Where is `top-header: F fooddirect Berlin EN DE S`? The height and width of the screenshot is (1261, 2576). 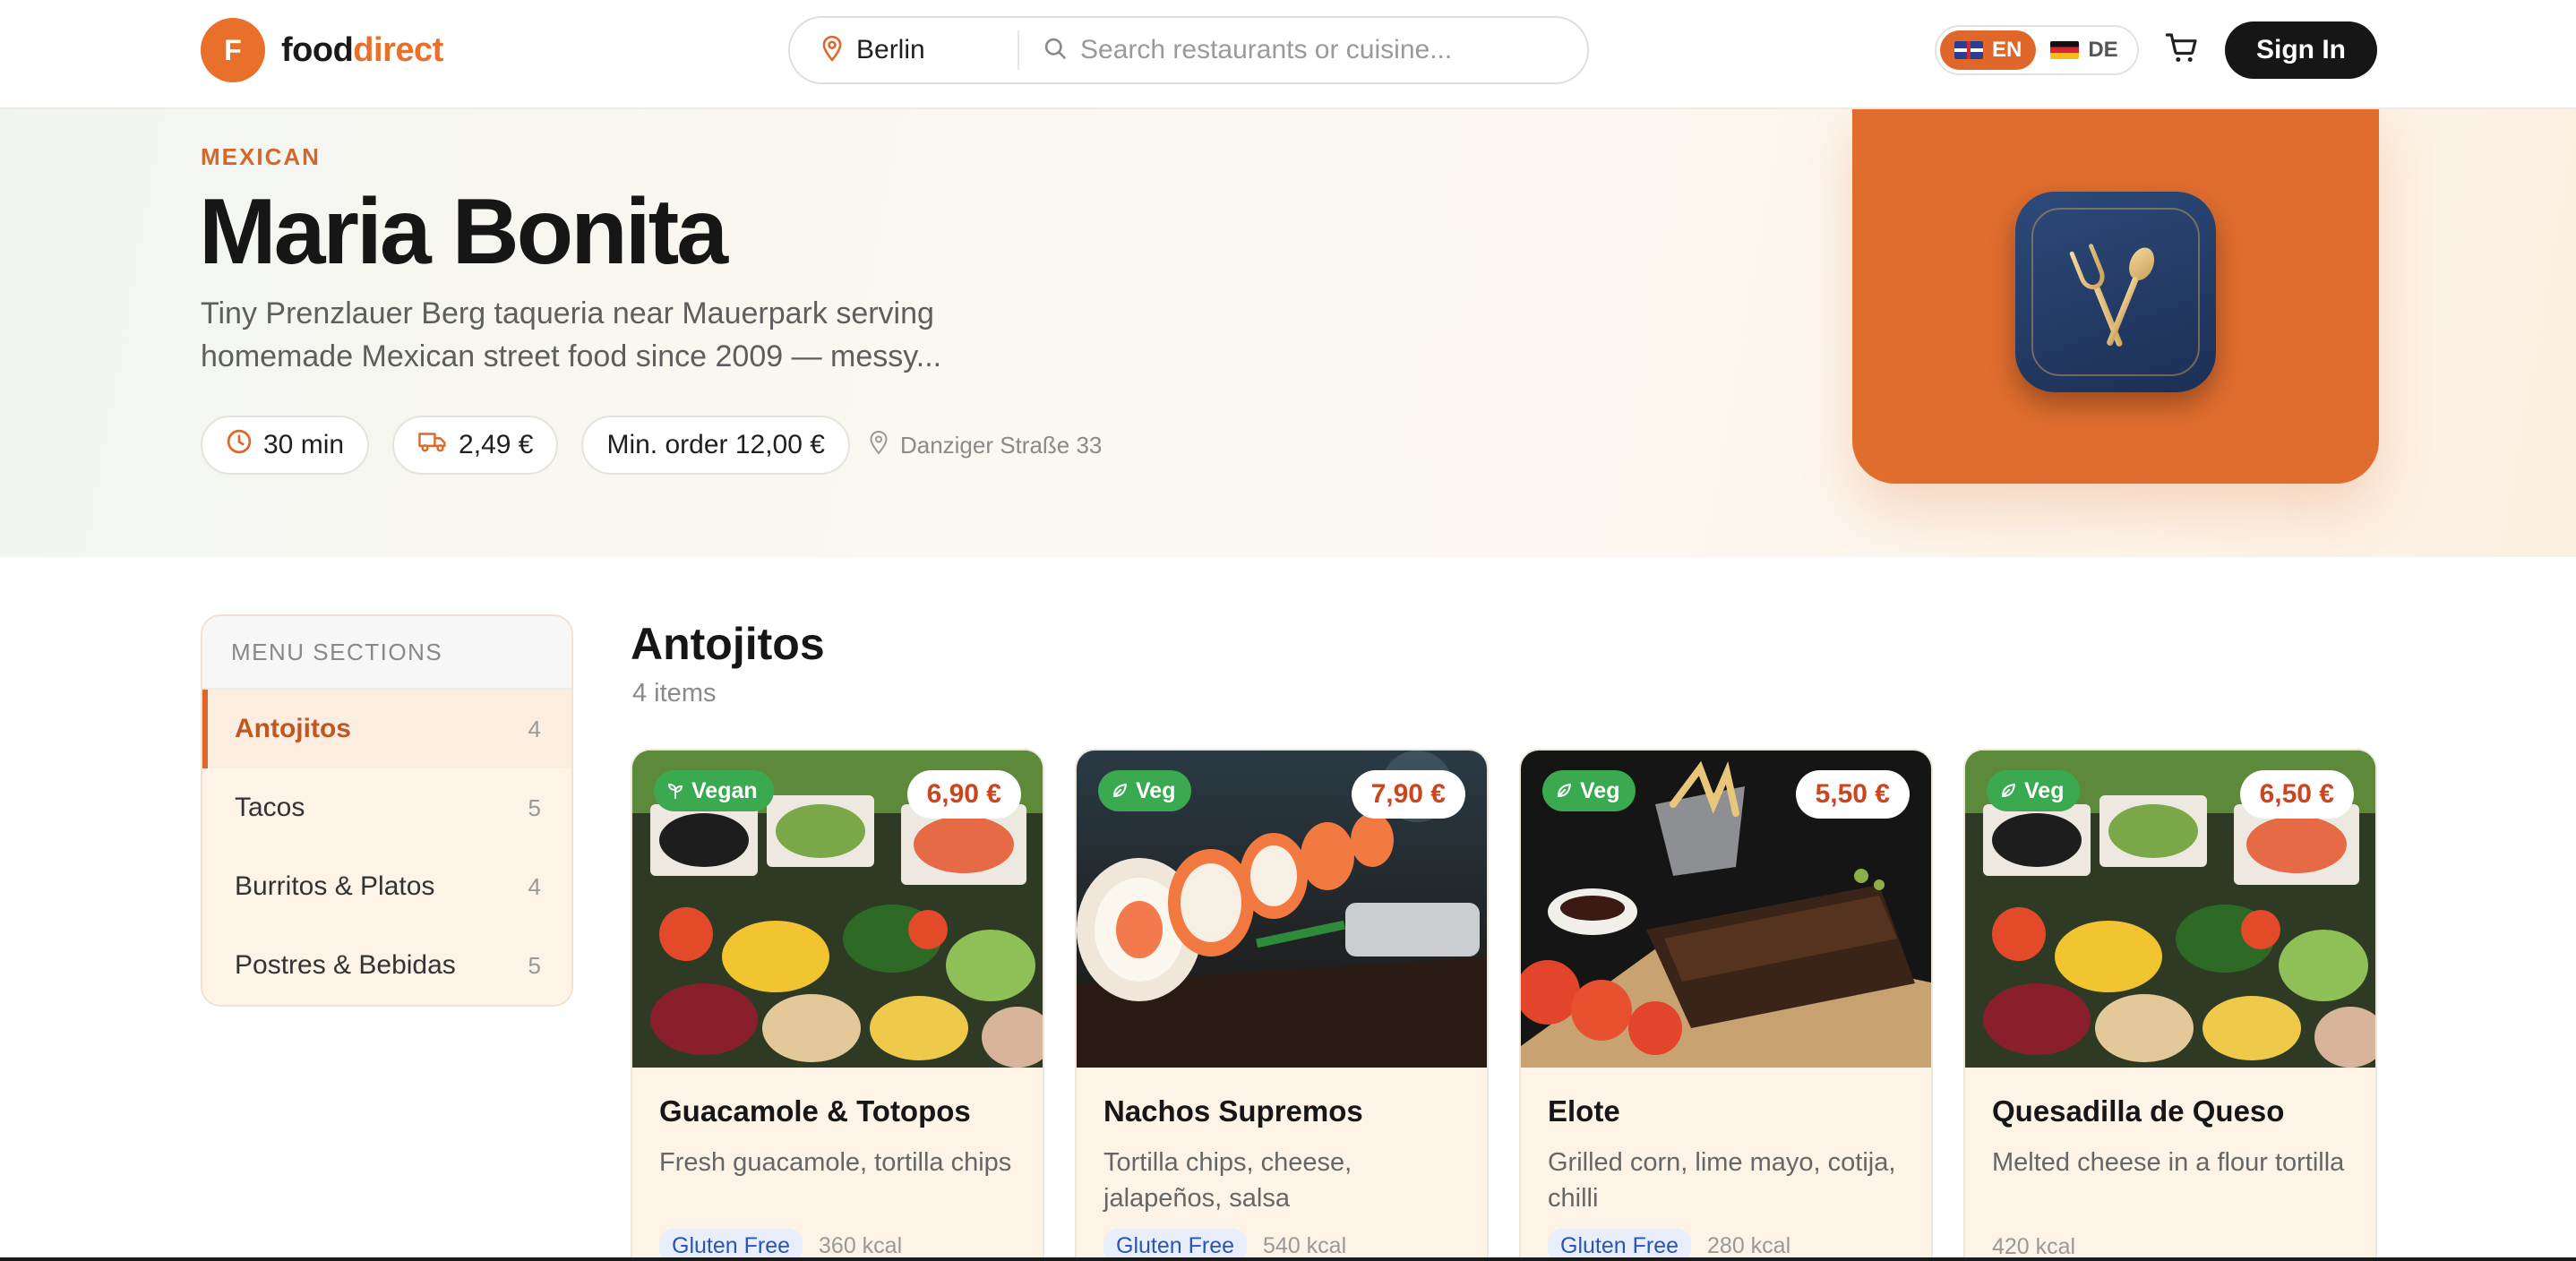
top-header: F fooddirect Berlin EN DE S is located at coordinates (1288, 55).